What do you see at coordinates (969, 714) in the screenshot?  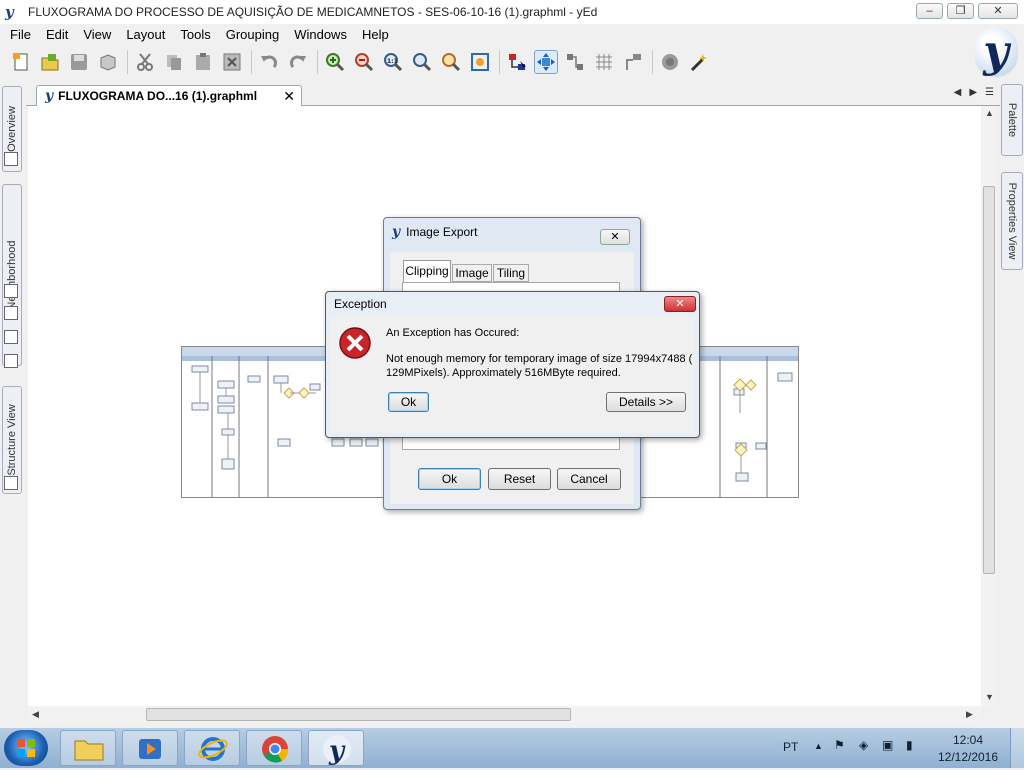 I see `scroll-right-icon: ▶` at bounding box center [969, 714].